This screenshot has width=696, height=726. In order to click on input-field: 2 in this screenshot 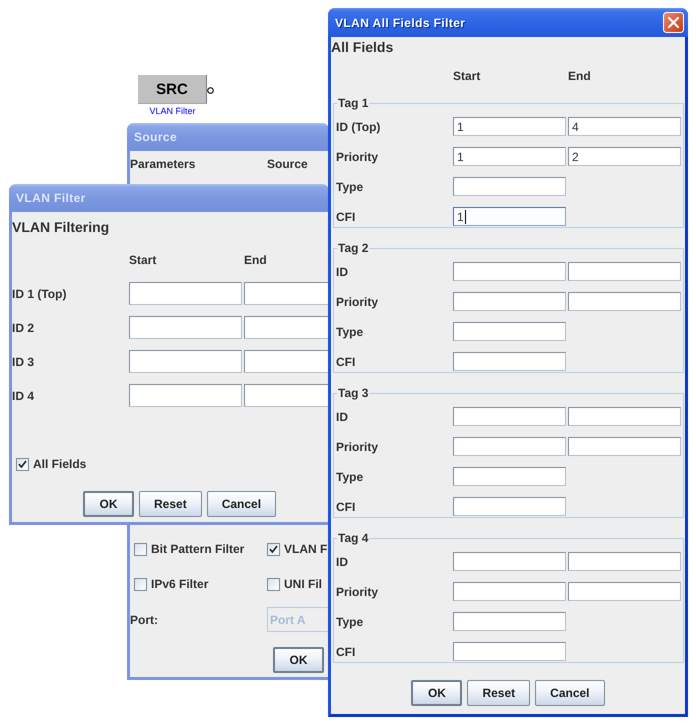, I will do `click(624, 156)`.